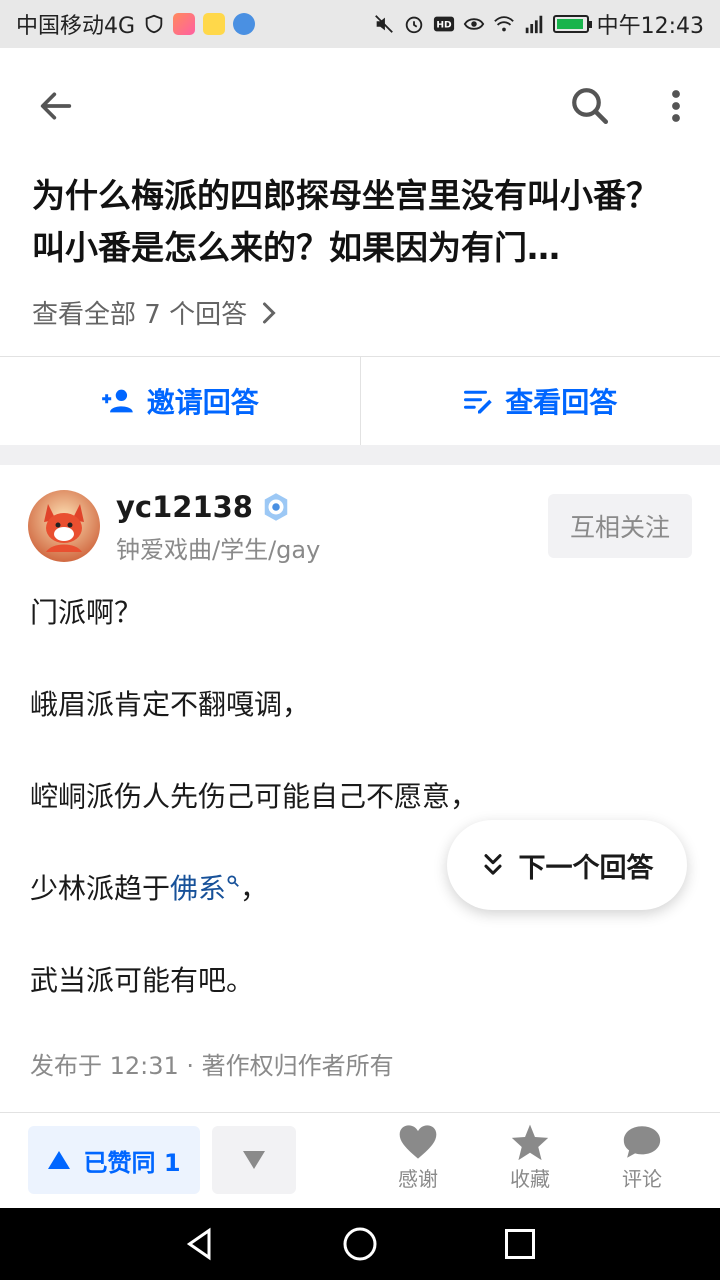 The height and width of the screenshot is (1280, 720). What do you see at coordinates (244, 24) in the screenshot?
I see `zhihu-app-icon` at bounding box center [244, 24].